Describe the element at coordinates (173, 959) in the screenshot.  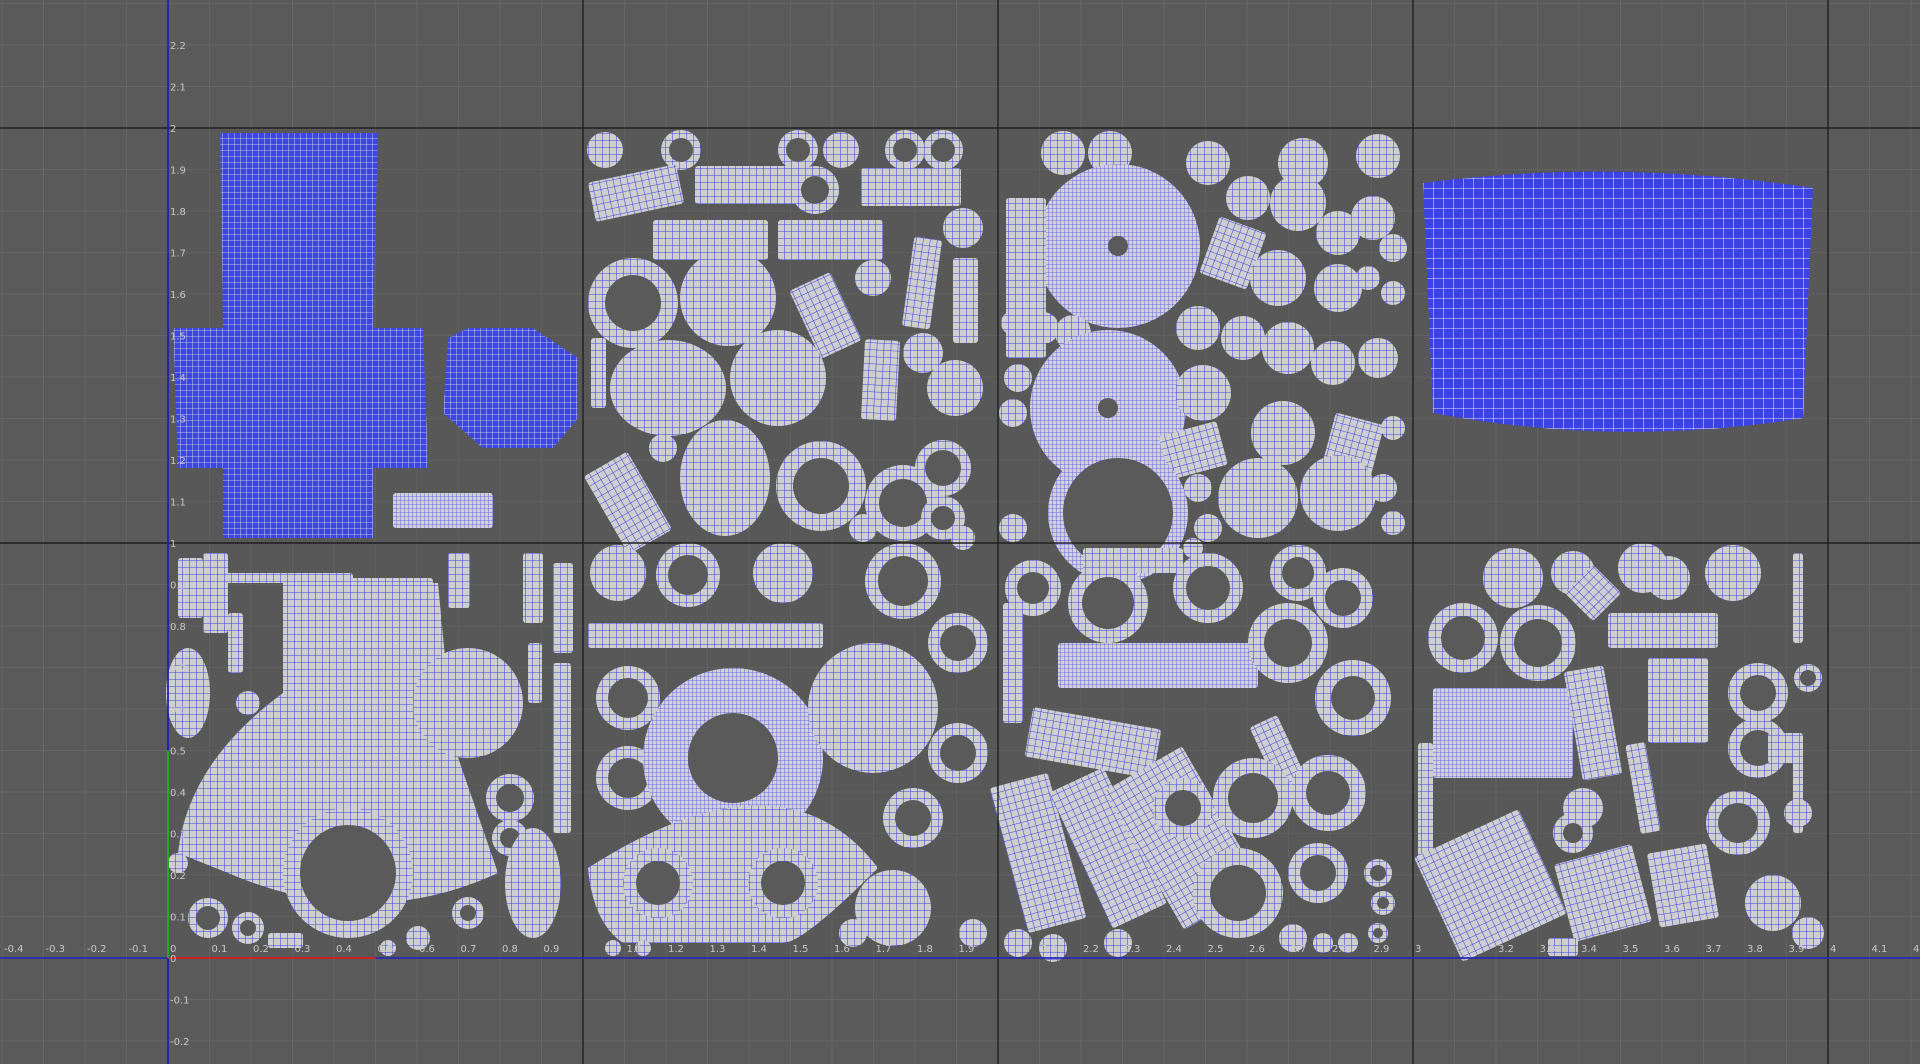
I see `v-tick-label: 0` at that location.